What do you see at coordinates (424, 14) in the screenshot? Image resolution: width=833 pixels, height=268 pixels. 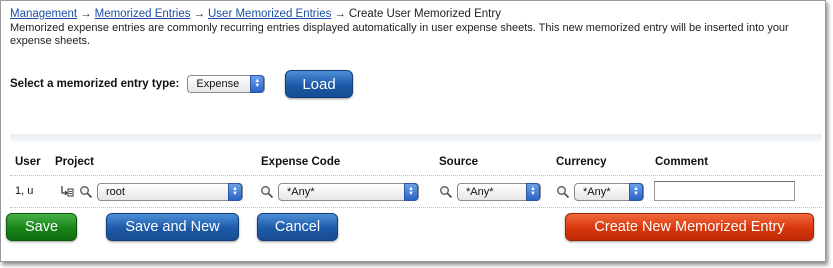 I see `breadcrumb-current: Create User Memorized Entry` at bounding box center [424, 14].